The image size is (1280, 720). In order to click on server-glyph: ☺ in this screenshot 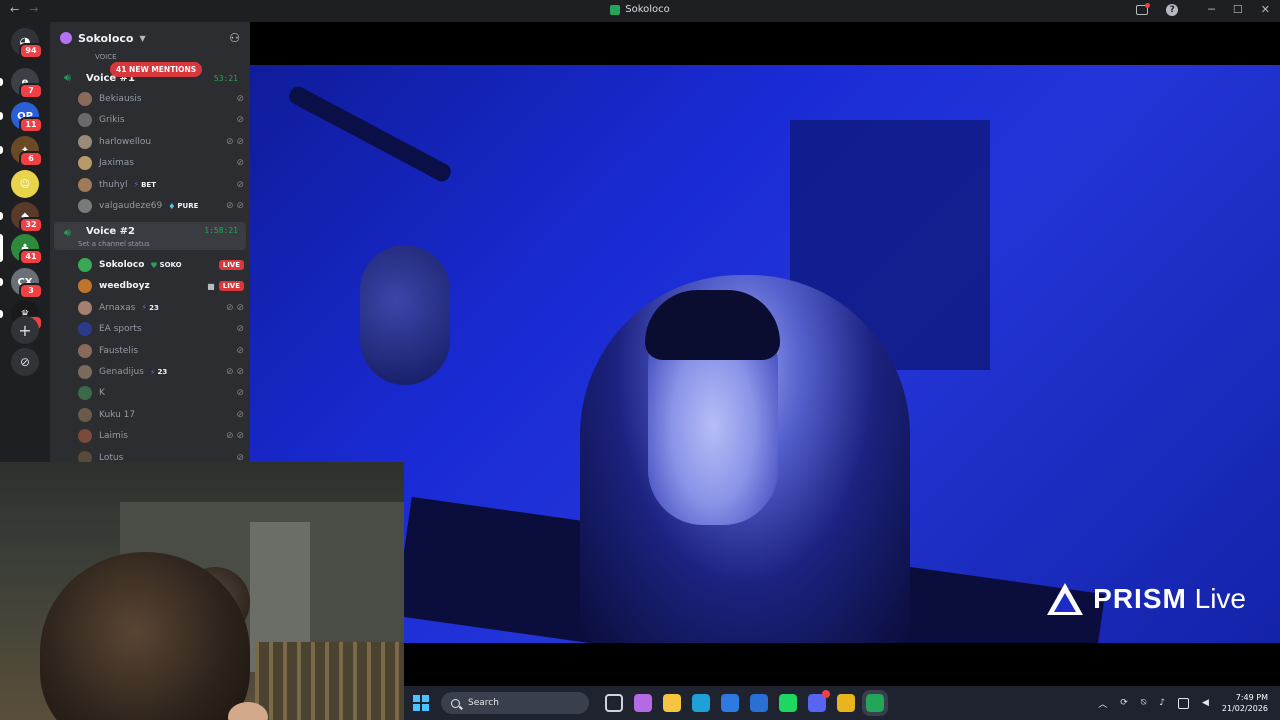, I will do `click(25, 184)`.